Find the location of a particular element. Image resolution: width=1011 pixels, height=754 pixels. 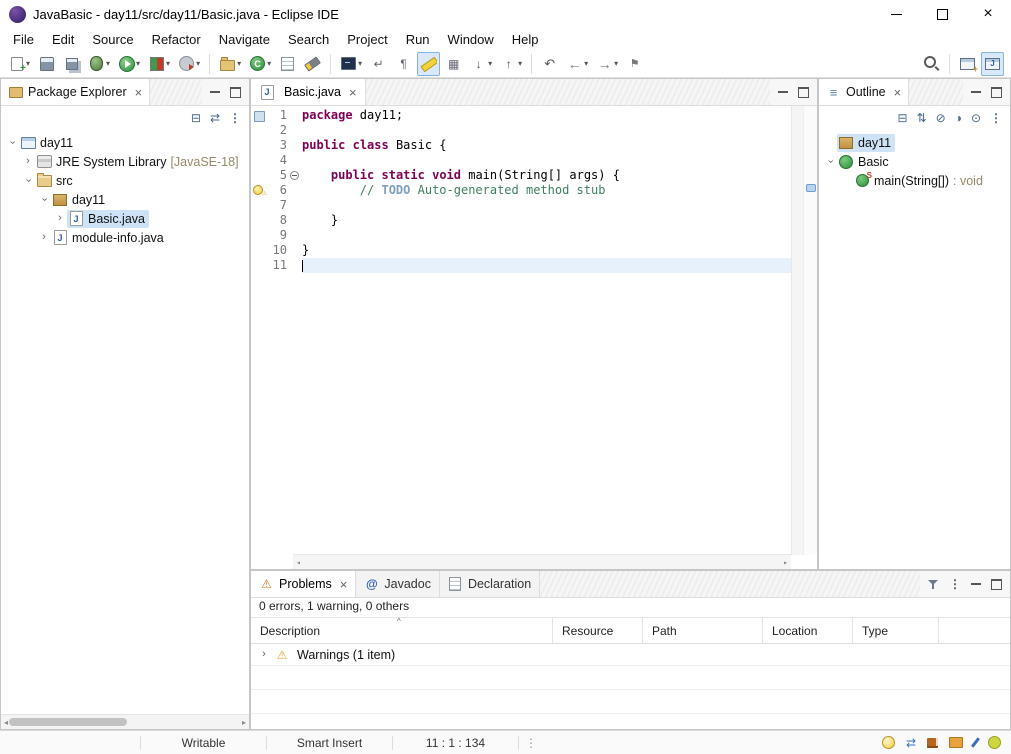

column-header-type: Type is located at coordinates (896, 630).